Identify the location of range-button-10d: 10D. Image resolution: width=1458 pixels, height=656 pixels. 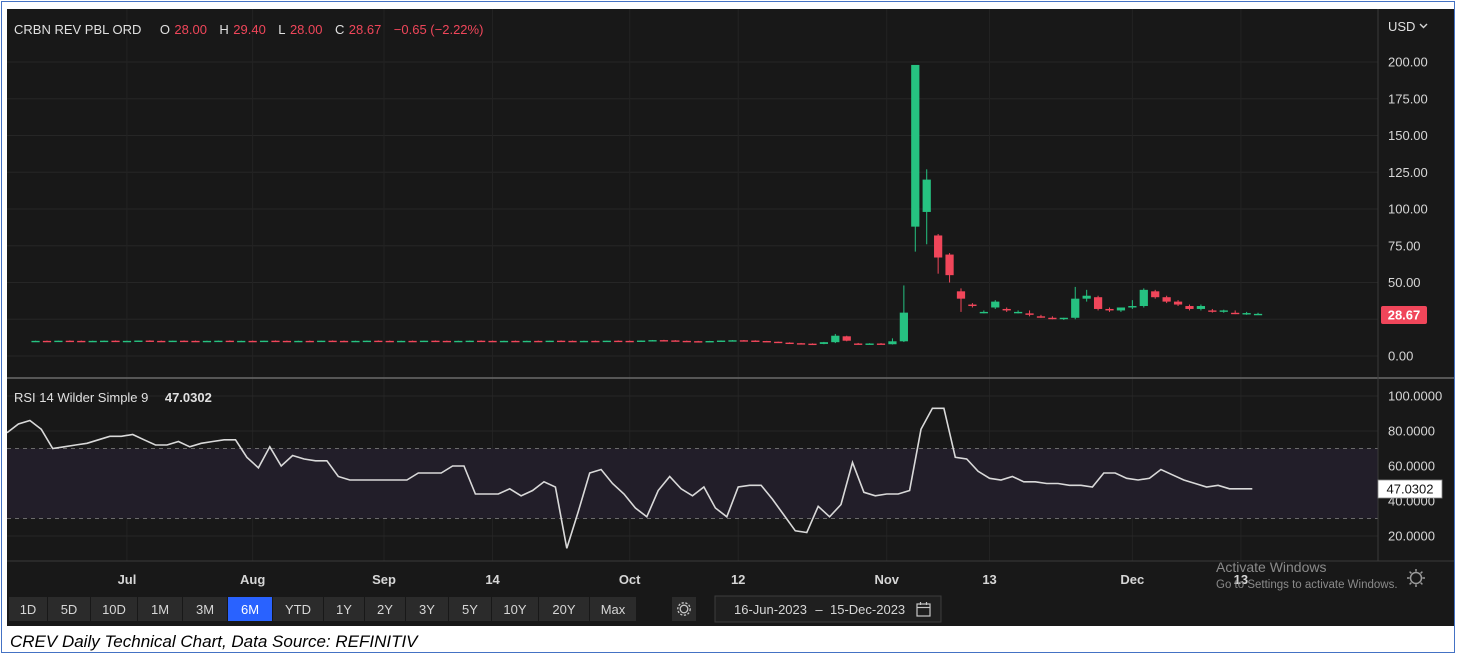
(114, 609).